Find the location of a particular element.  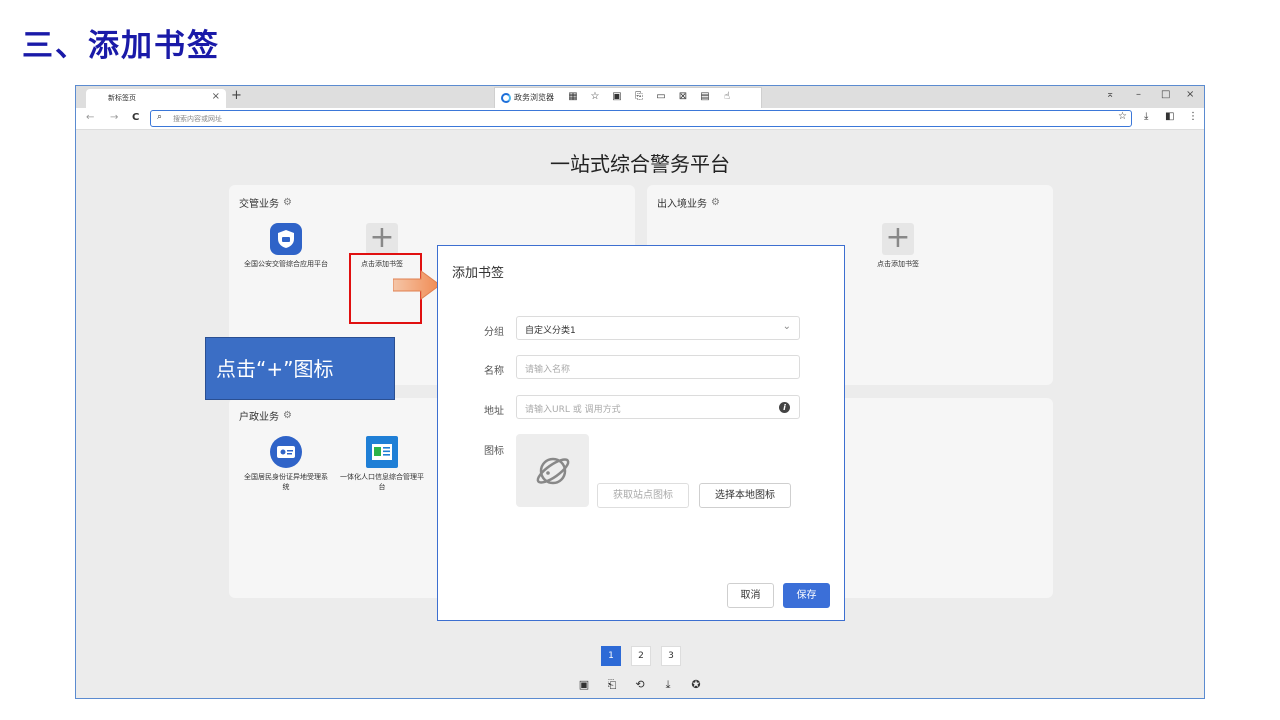

bottom-toolbar: ▣ ⎗ ⟲ ⤓ ✪ is located at coordinates (640, 685).